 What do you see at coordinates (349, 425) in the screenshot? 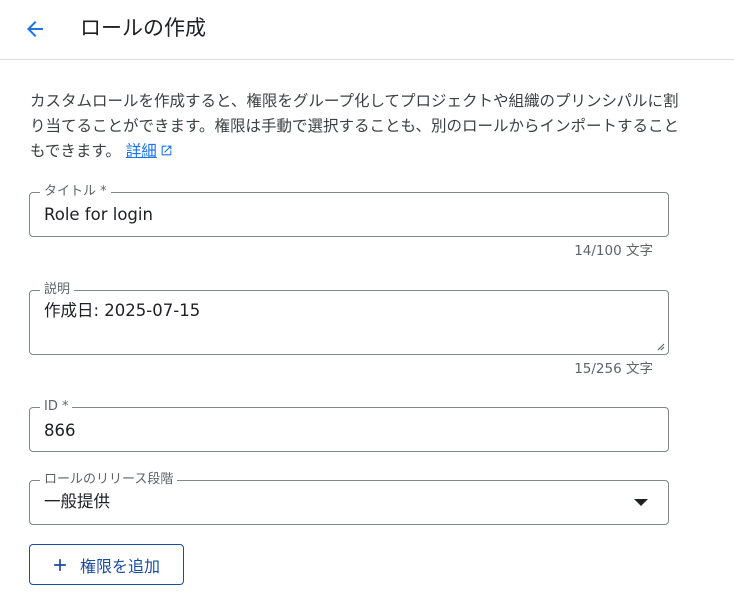
I see `id-field: ID * 866` at bounding box center [349, 425].